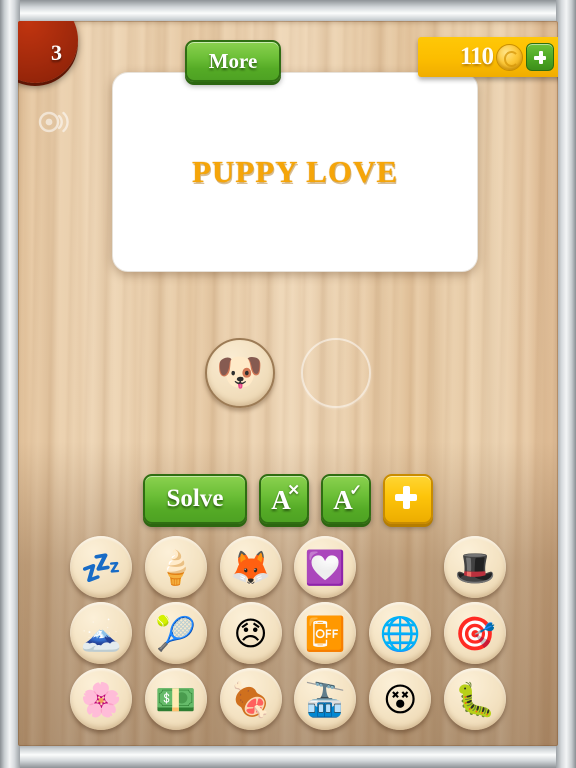  I want to click on heart-decoration-icon: 💟, so click(325, 567).